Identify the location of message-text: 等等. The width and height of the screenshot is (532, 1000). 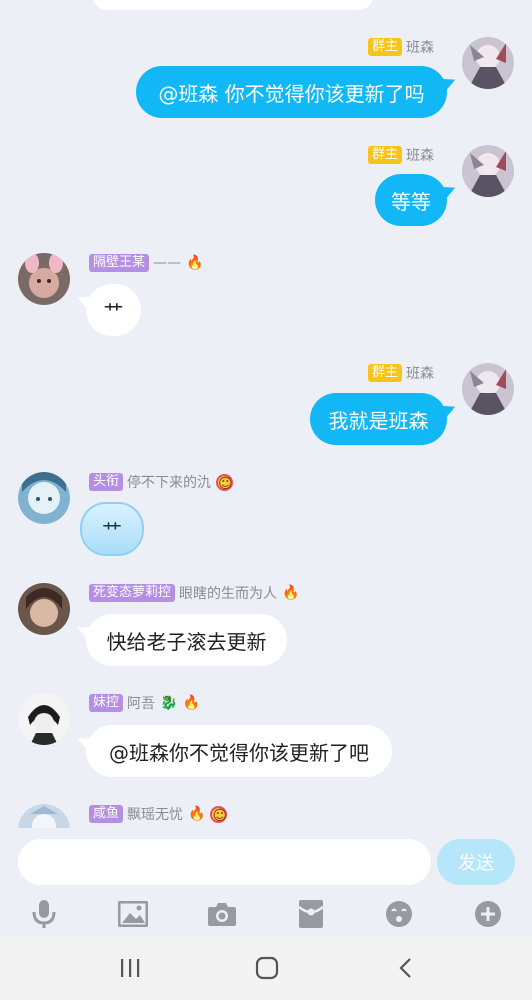
(411, 201).